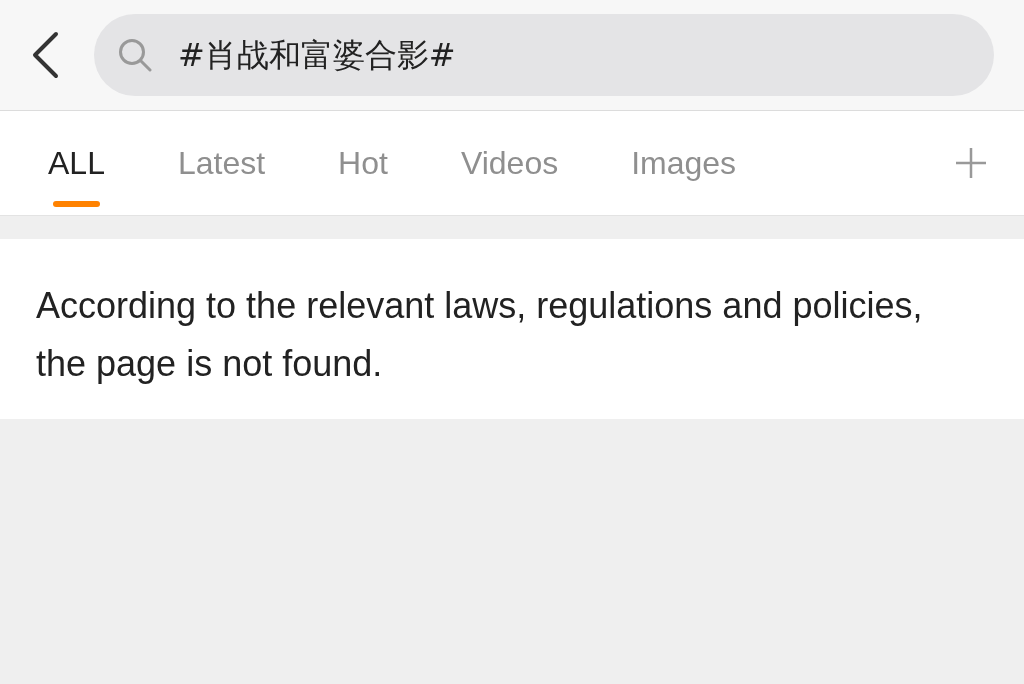 The height and width of the screenshot is (684, 1024). Describe the element at coordinates (971, 163) in the screenshot. I see `plus-icon` at that location.